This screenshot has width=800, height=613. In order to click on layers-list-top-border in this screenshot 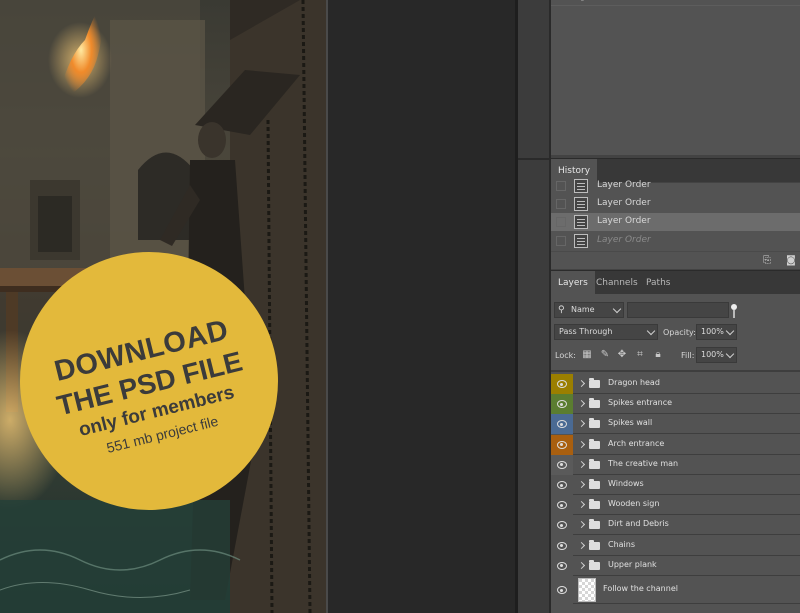, I will do `click(675, 371)`.